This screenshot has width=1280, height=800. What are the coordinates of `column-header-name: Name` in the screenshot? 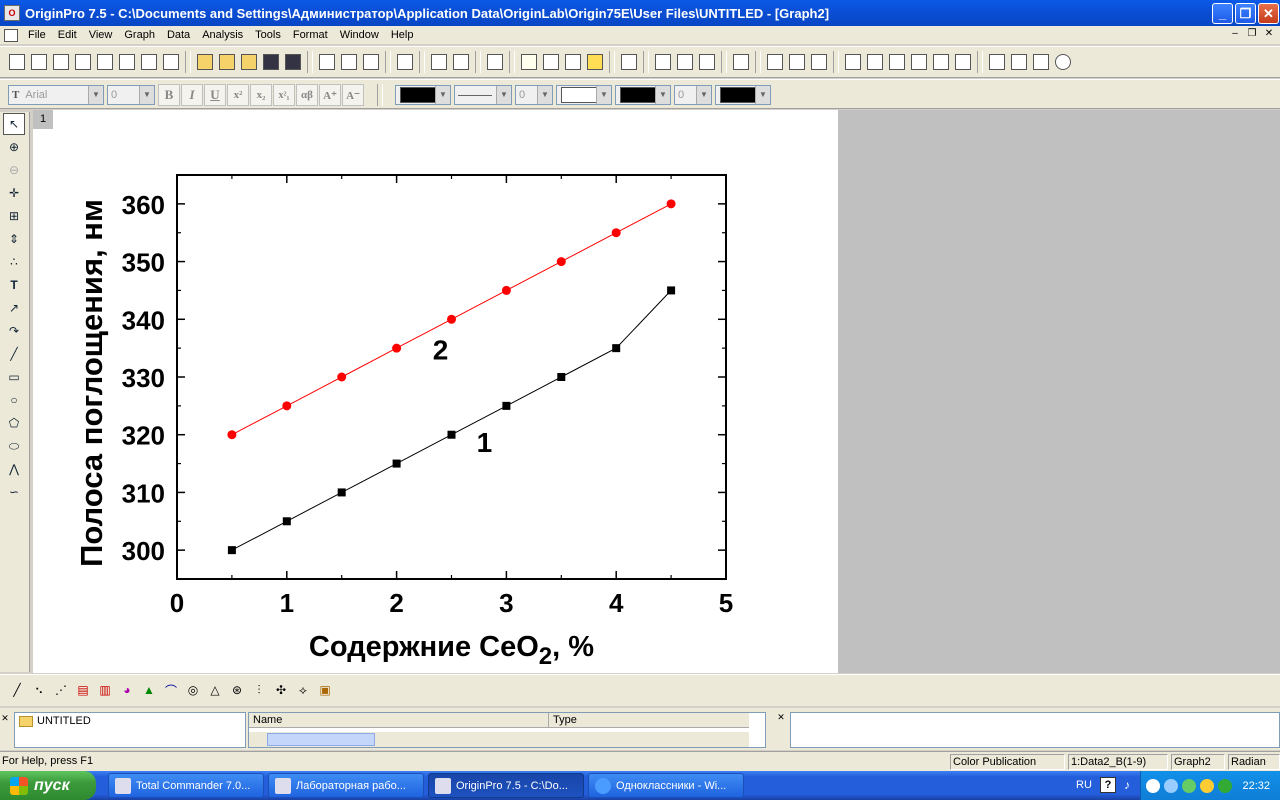 It's located at (399, 720).